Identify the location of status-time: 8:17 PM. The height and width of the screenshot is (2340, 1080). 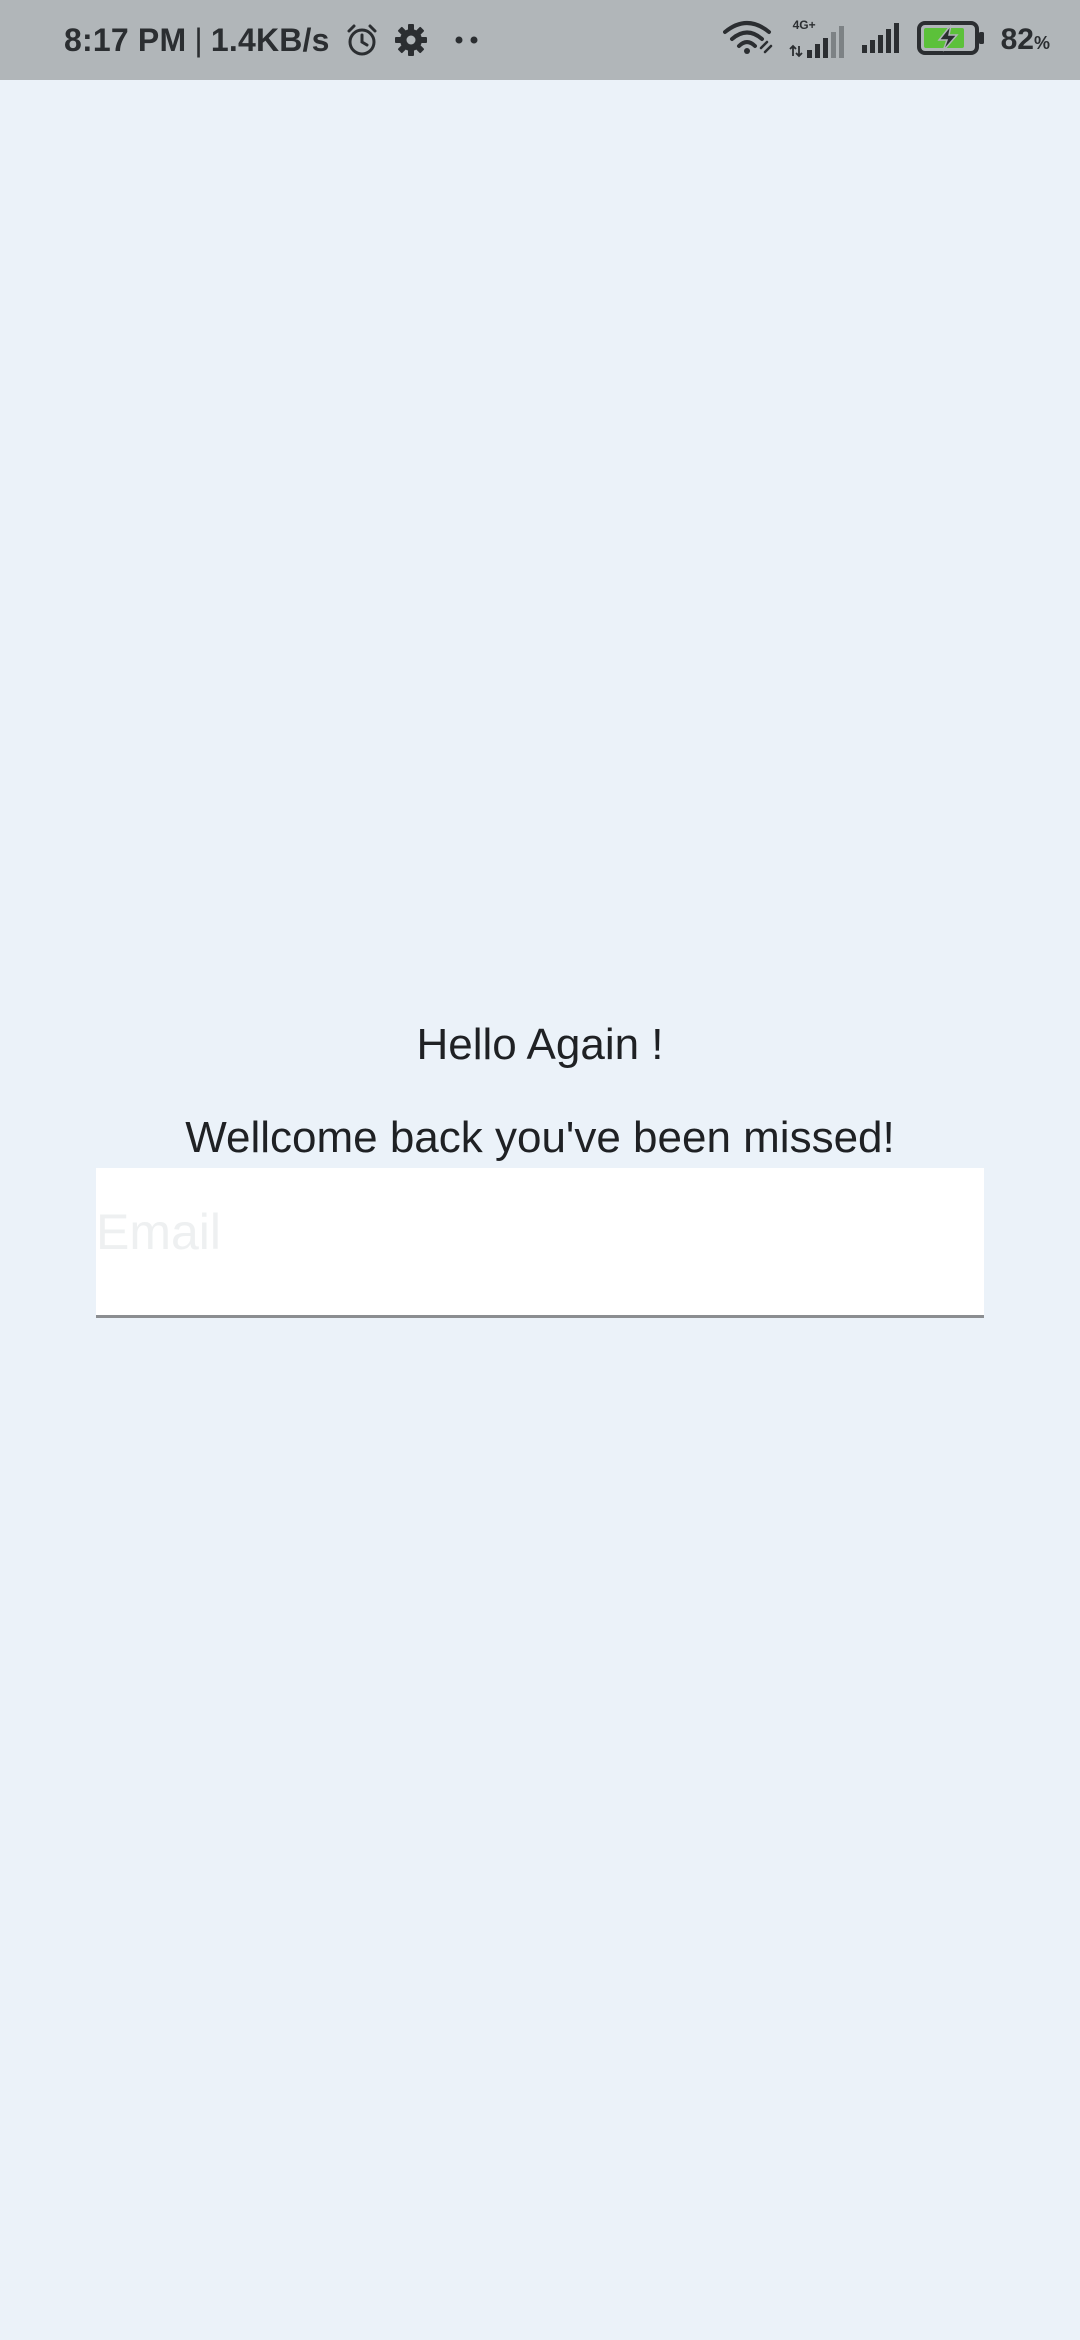
(125, 39).